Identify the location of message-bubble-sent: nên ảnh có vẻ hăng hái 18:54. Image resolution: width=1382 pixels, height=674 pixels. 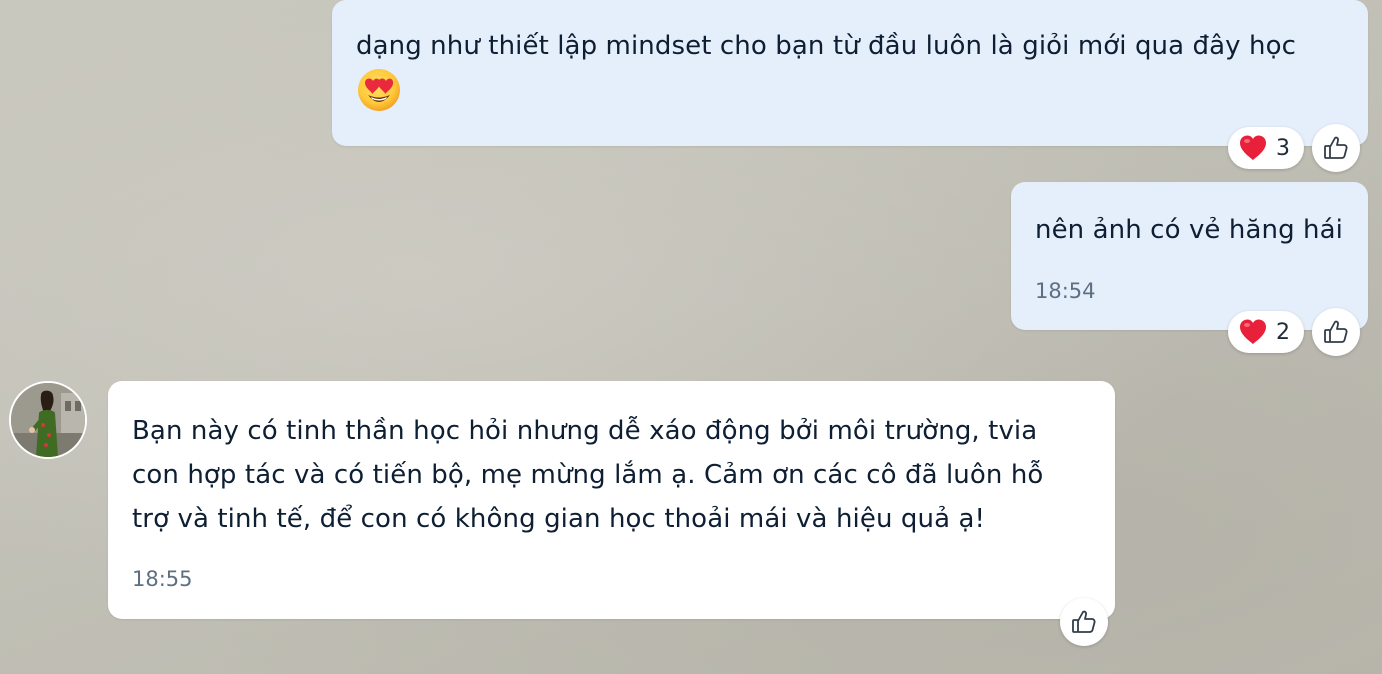
(1189, 256).